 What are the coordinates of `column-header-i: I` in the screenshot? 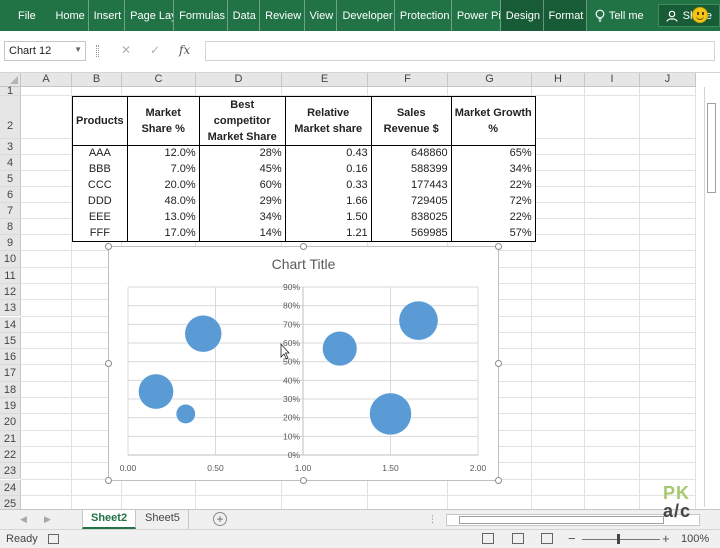 It's located at (612, 80).